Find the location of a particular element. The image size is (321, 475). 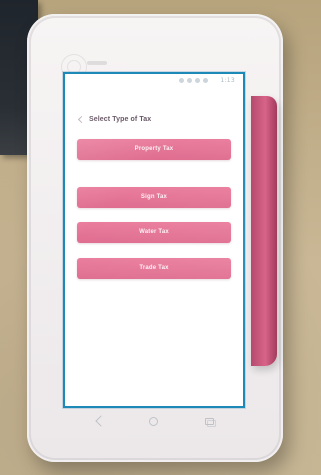

device-nav-bar is located at coordinates (153, 423).